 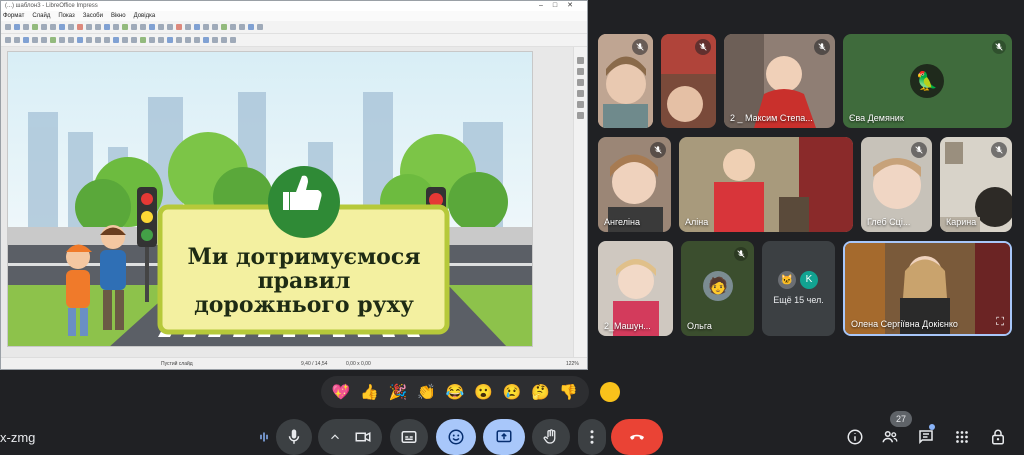 What do you see at coordinates (66, 16) in the screenshot?
I see `menu-show: Показ` at bounding box center [66, 16].